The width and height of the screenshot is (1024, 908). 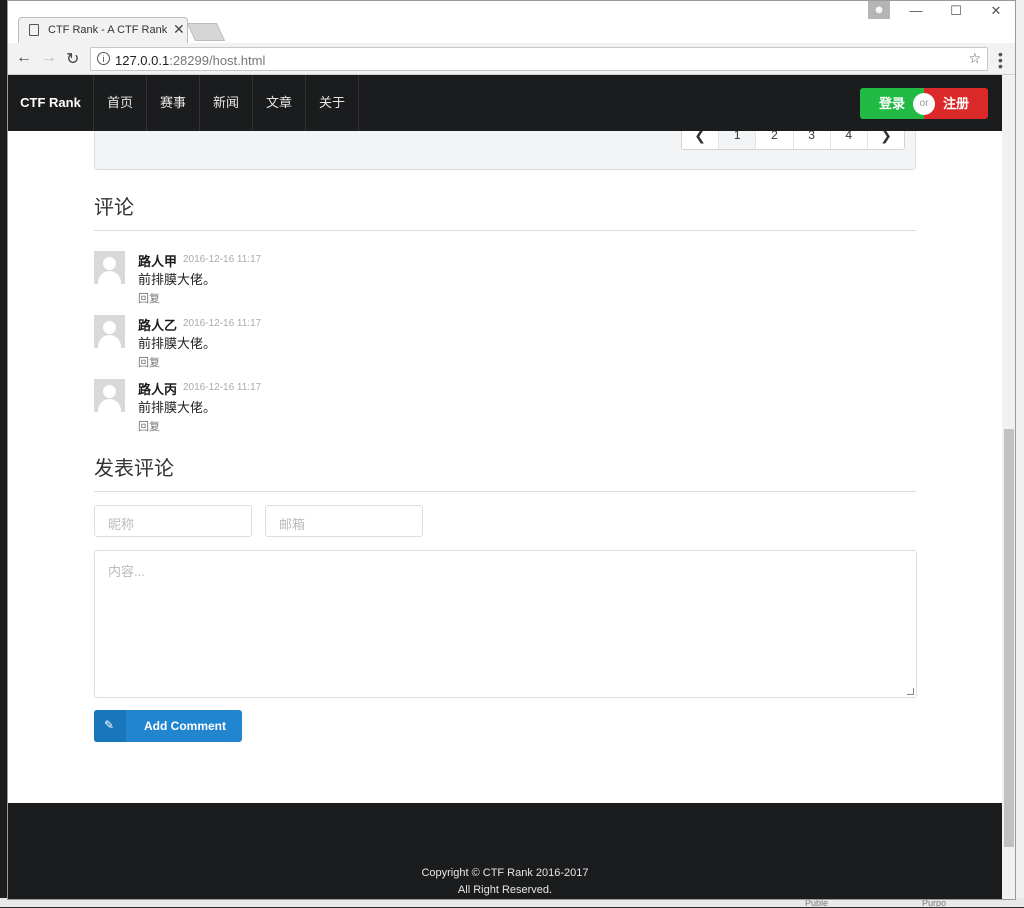 I want to click on comment-author: 路人乙, so click(x=157, y=324).